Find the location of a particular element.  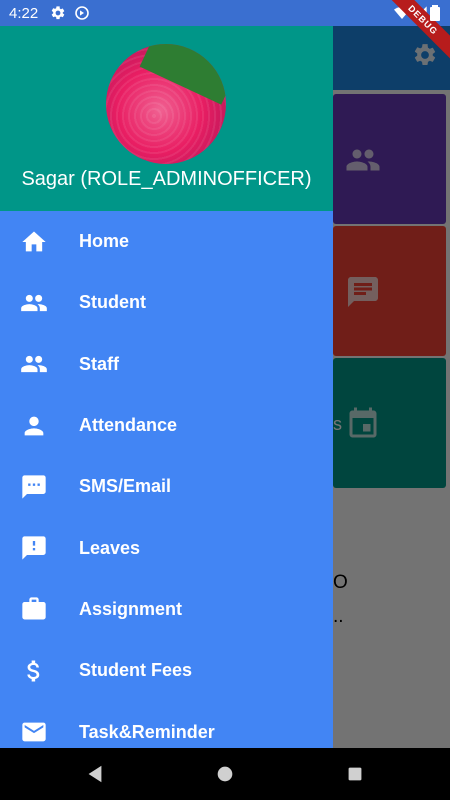

menu-item-home: Home is located at coordinates (166, 241).